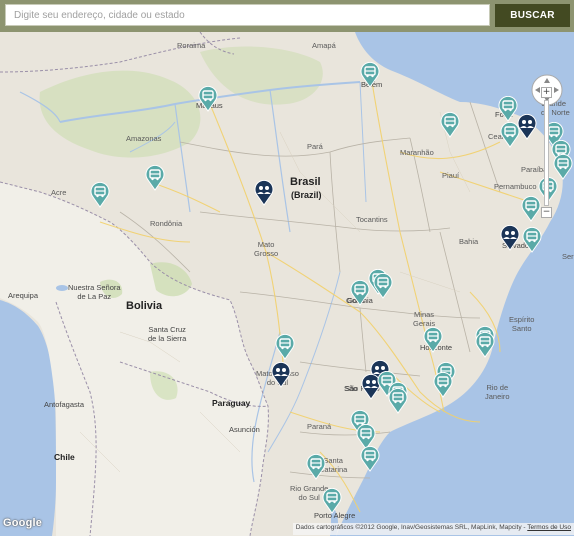 This screenshot has height=536, width=574. Describe the element at coordinates (231, 403) in the screenshot. I see `country-label-paraguay: Paraguay` at that location.